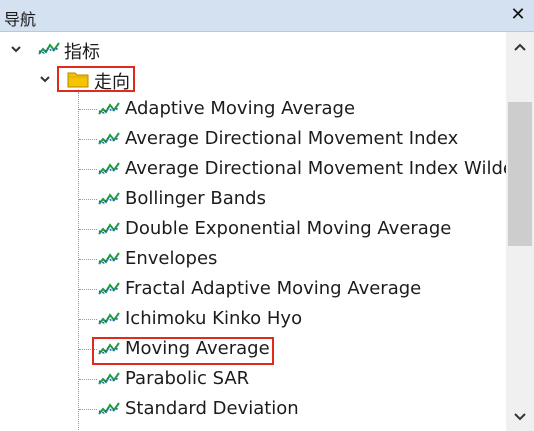  Describe the element at coordinates (171, 258) in the screenshot. I see `tree-item-label: Envelopes` at that location.